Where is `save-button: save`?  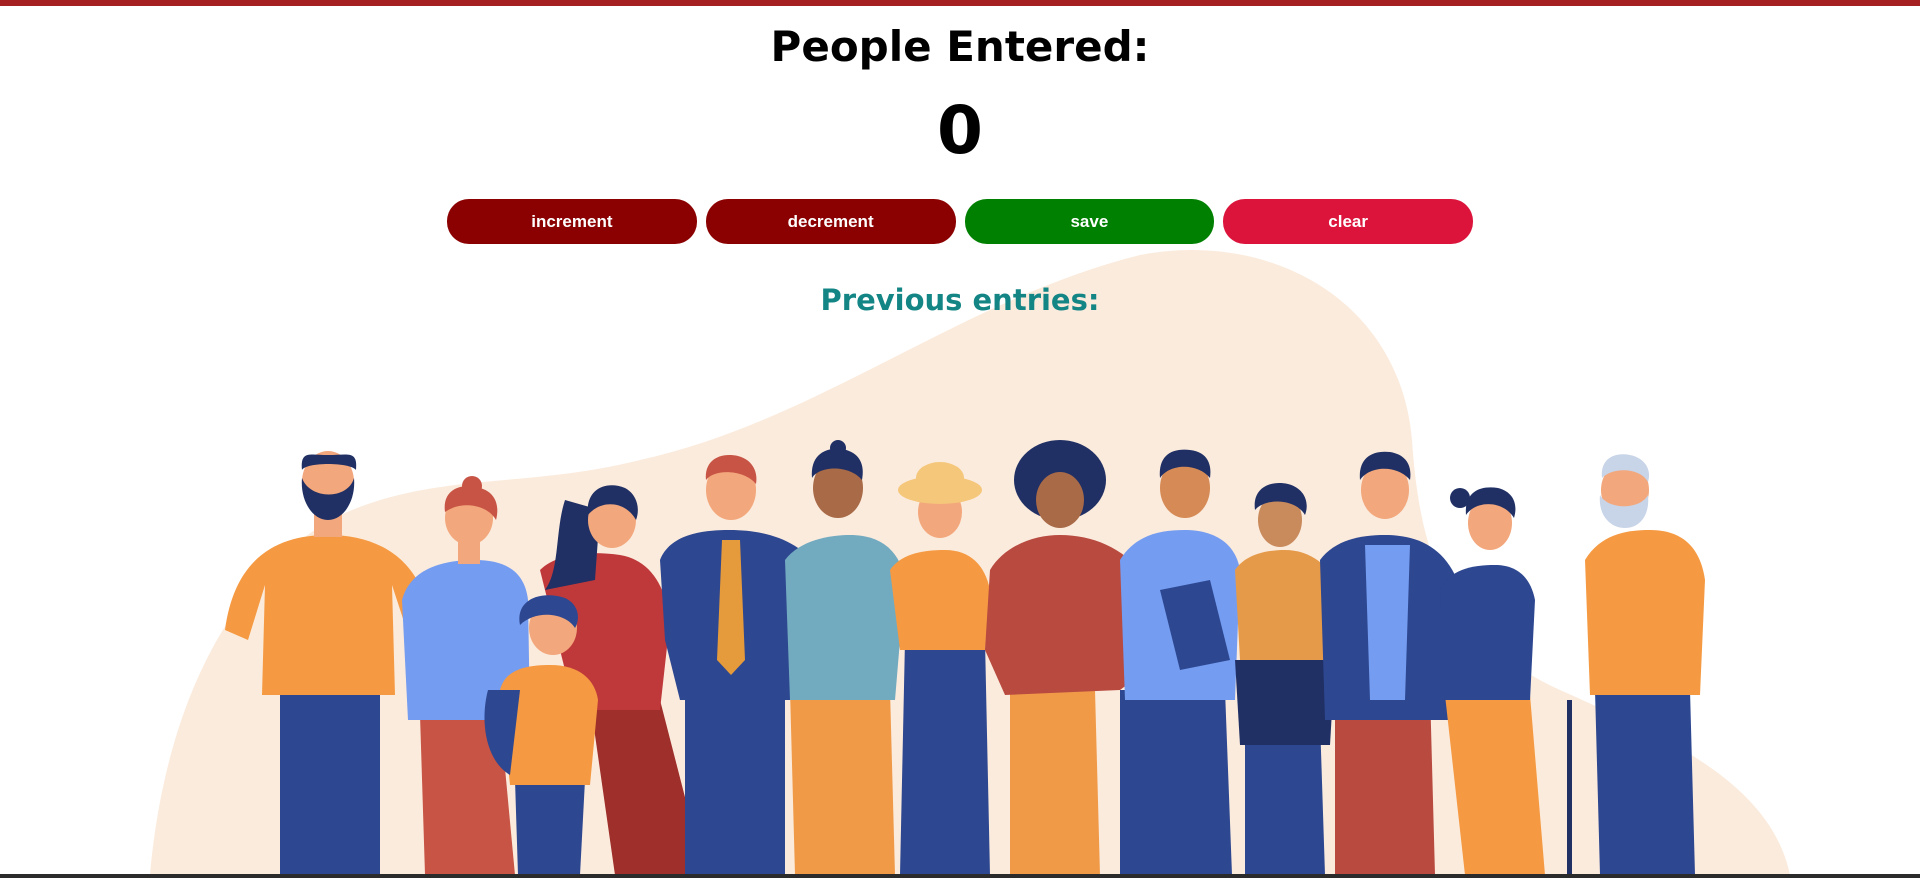 save-button: save is located at coordinates (1089, 221).